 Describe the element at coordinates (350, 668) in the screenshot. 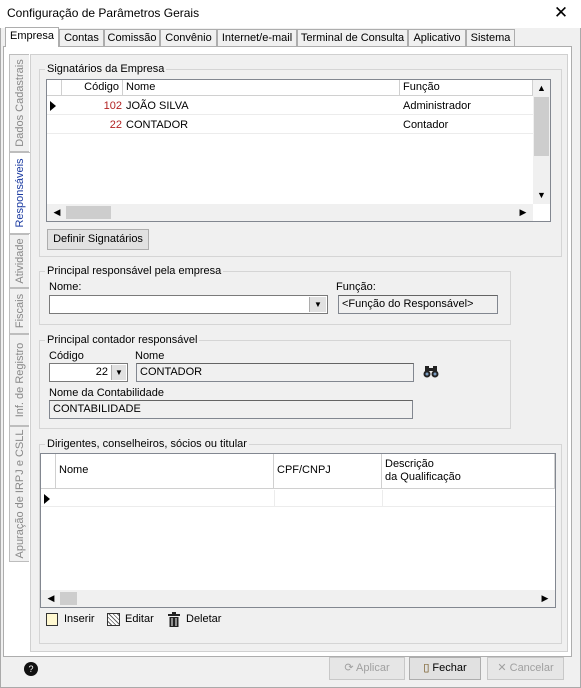

I see `apply-icon: ⟳` at that location.